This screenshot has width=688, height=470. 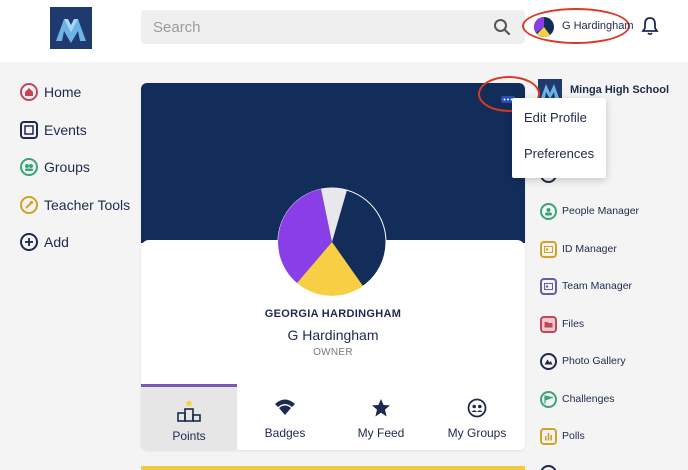 I want to click on profile-avatar, so click(x=332, y=242).